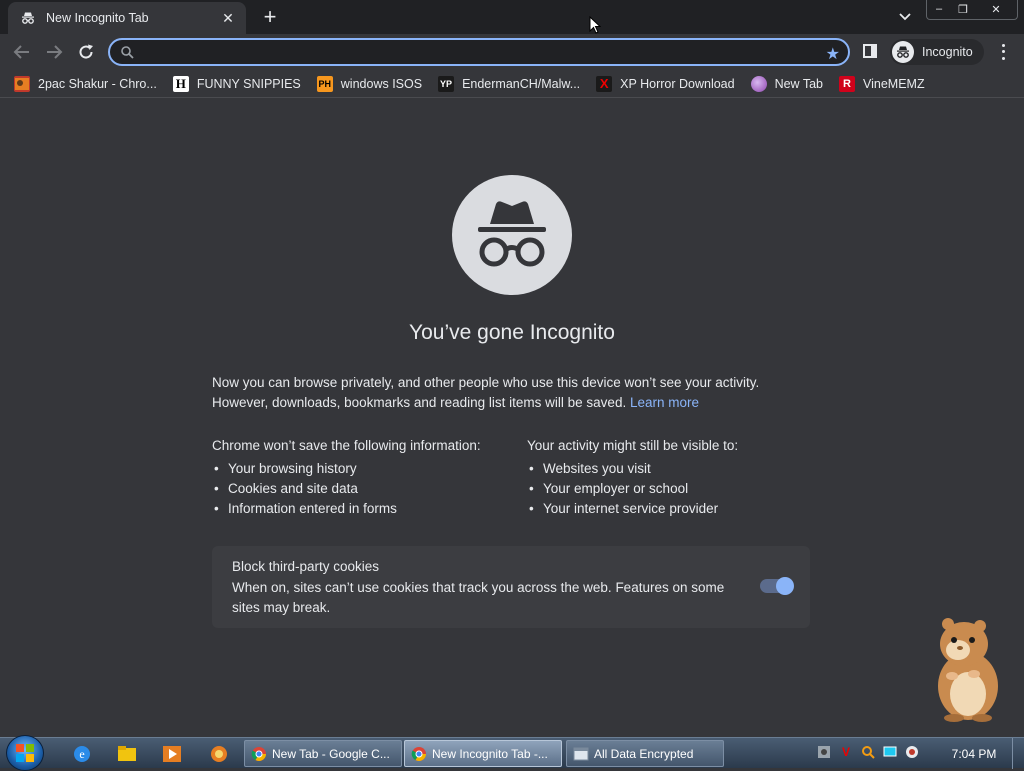 The image size is (1024, 771). Describe the element at coordinates (905, 17) in the screenshot. I see `tab-search-chevron-icon` at that location.